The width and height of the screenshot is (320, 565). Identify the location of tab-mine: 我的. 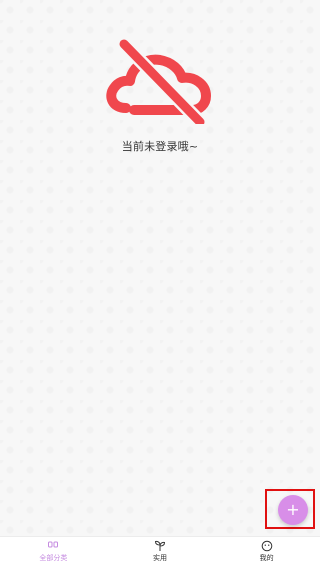
(266, 551).